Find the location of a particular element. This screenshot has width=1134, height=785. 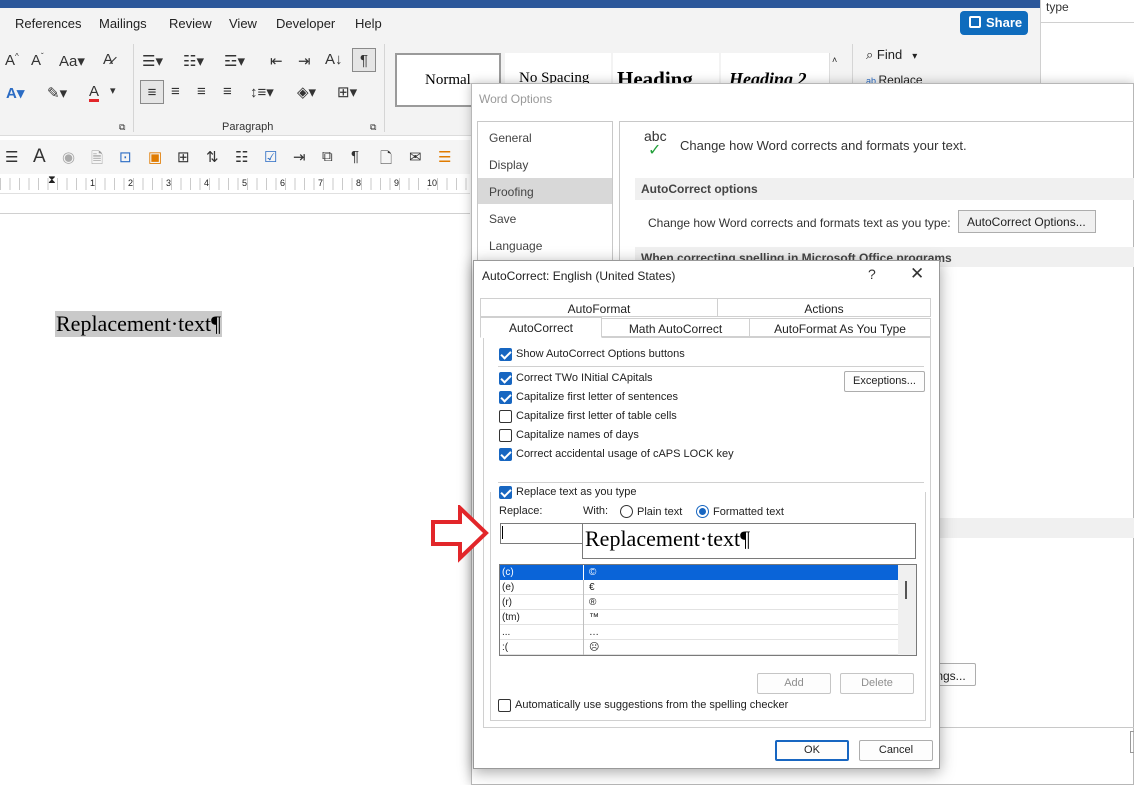

nav-display: Display is located at coordinates (545, 164).